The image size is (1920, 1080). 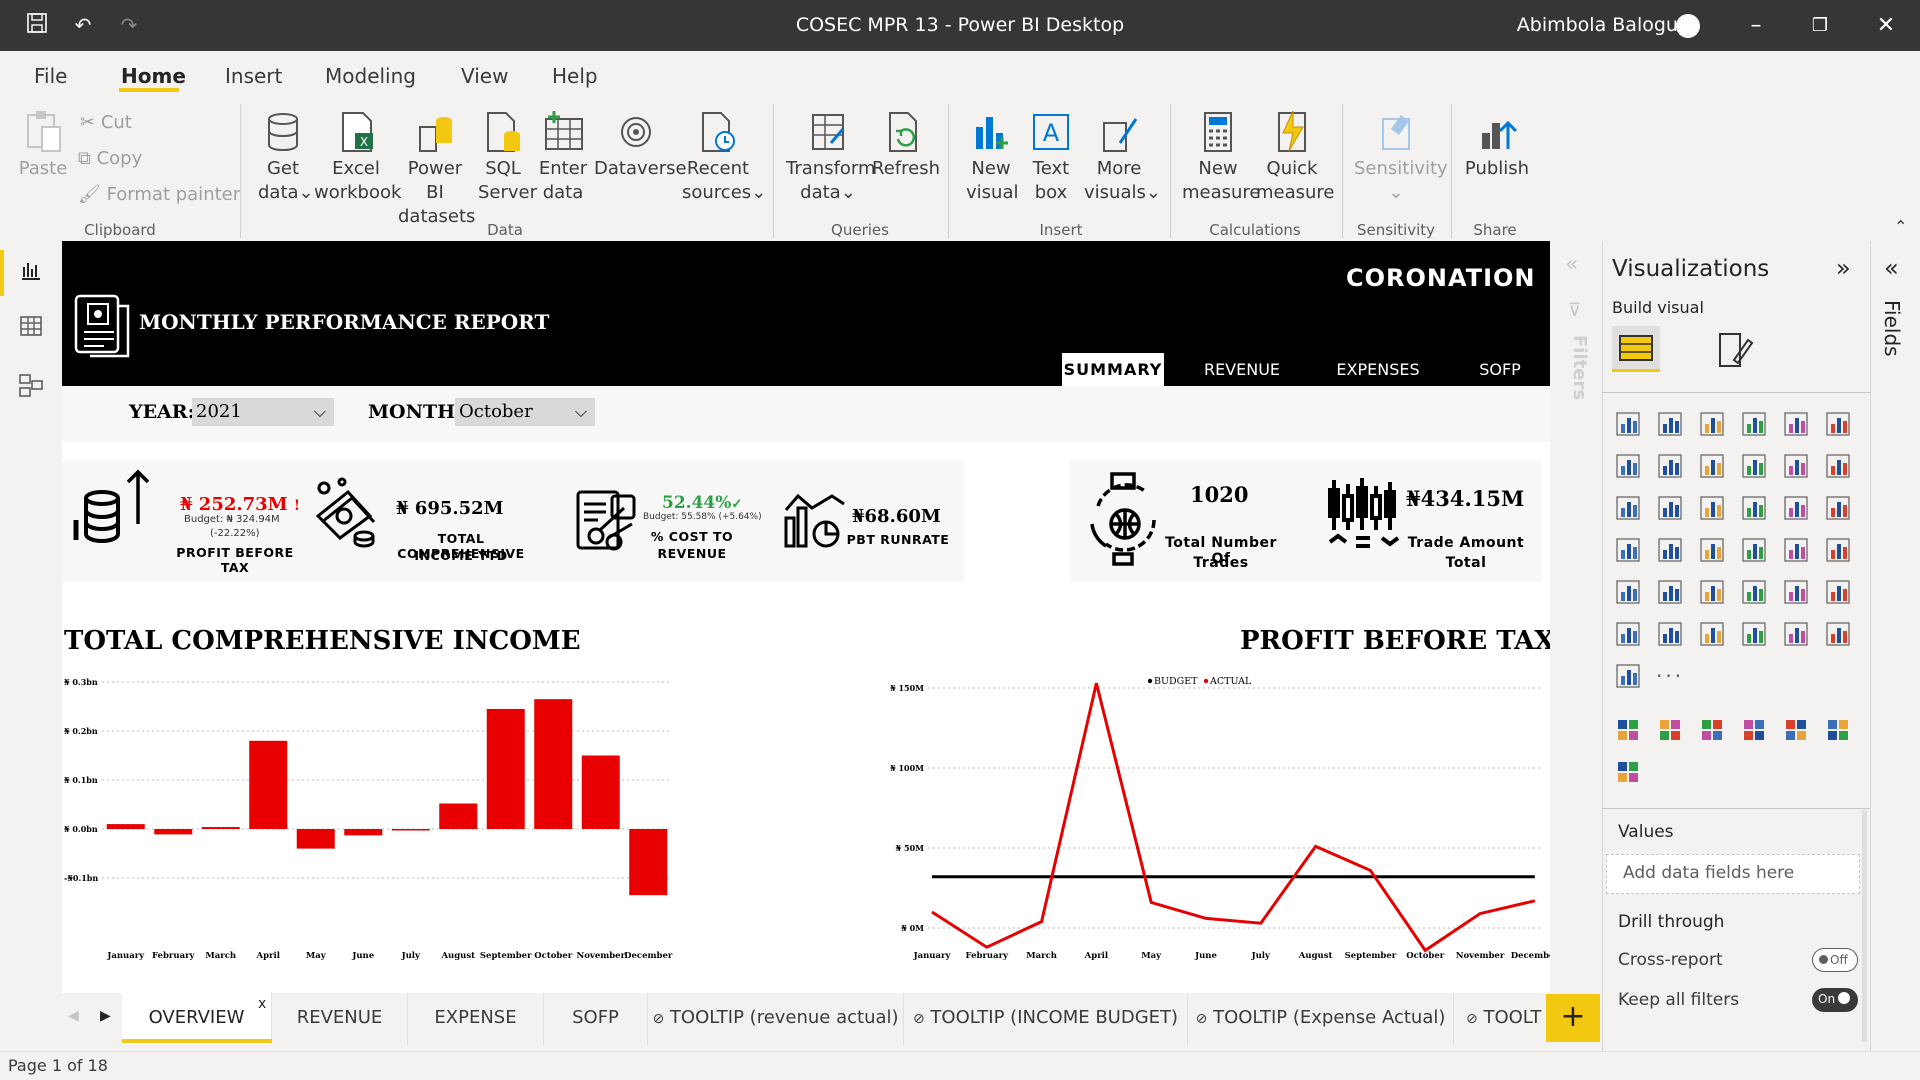 What do you see at coordinates (1321, 1019) in the screenshot?
I see `page-tab-tooltip-expense: ⊘ TOOLTIP (Expense Actual)` at bounding box center [1321, 1019].